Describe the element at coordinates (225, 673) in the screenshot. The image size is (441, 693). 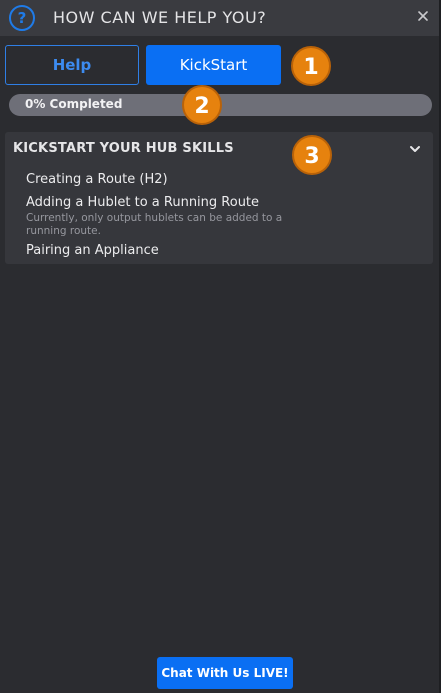
I see `chat-live-button: Chat With Us LIVE!` at that location.